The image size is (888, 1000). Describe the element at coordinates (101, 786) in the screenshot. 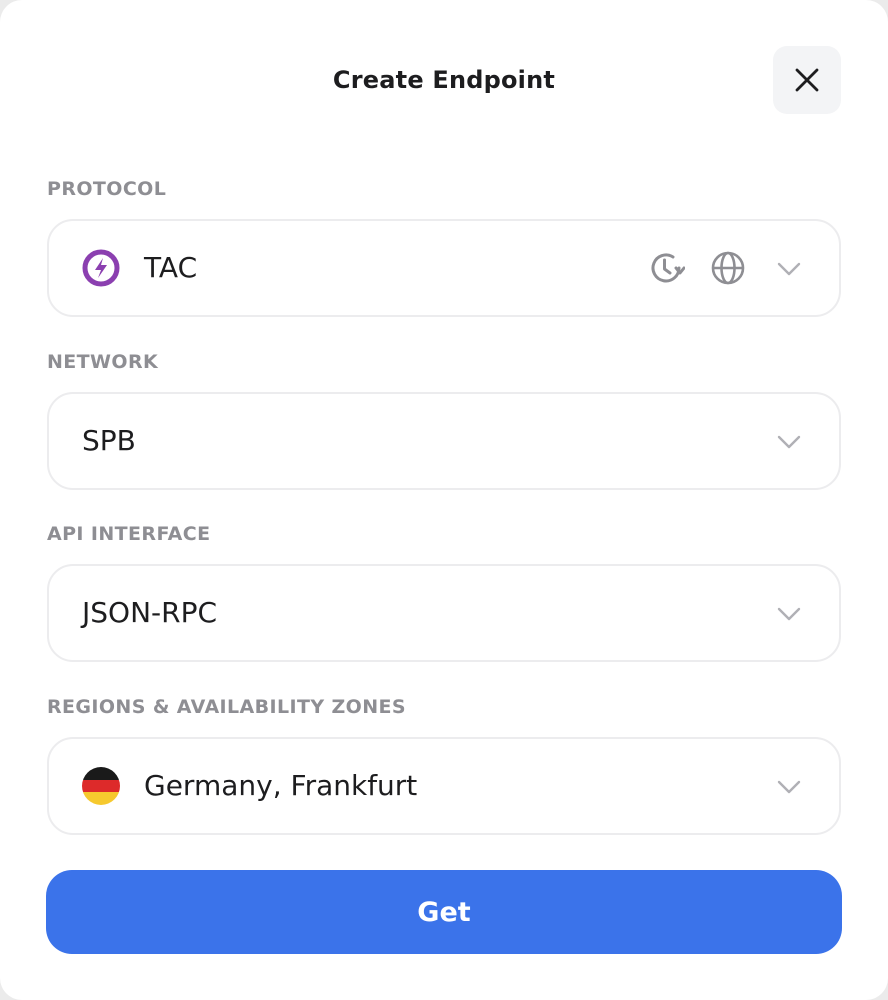

I see `germany-flag-icon` at that location.